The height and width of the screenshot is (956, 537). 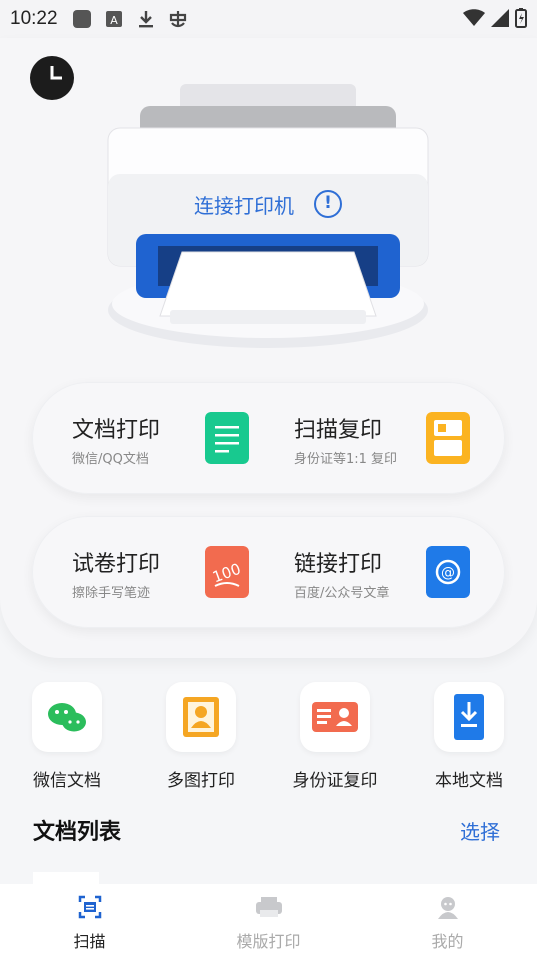 I want to click on nav-label: 我的, so click(x=447, y=941).